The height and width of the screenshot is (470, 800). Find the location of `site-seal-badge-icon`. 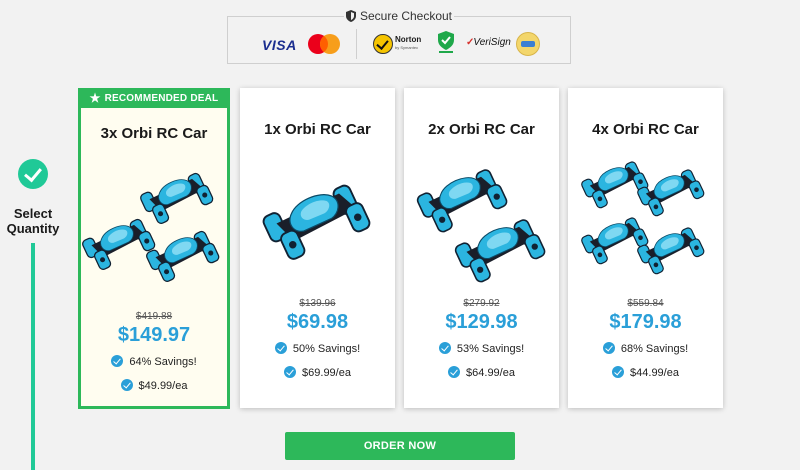

site-seal-badge-icon is located at coordinates (528, 44).